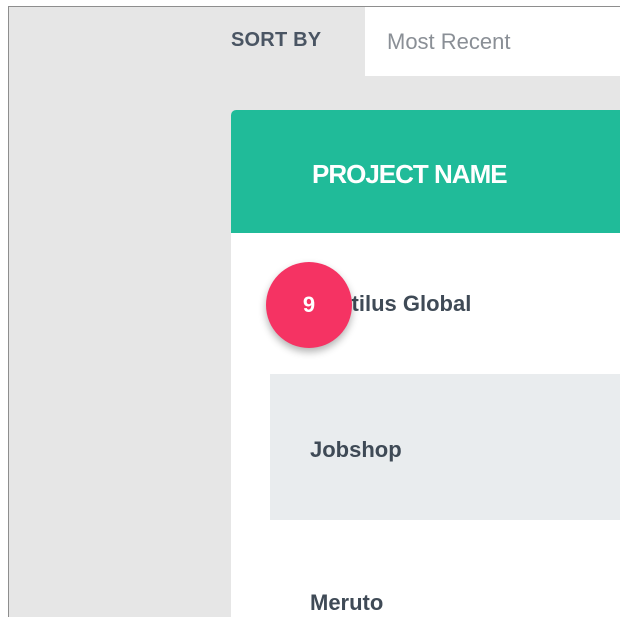  What do you see at coordinates (449, 41) in the screenshot?
I see `sort-by-selected-value: Most Recent` at bounding box center [449, 41].